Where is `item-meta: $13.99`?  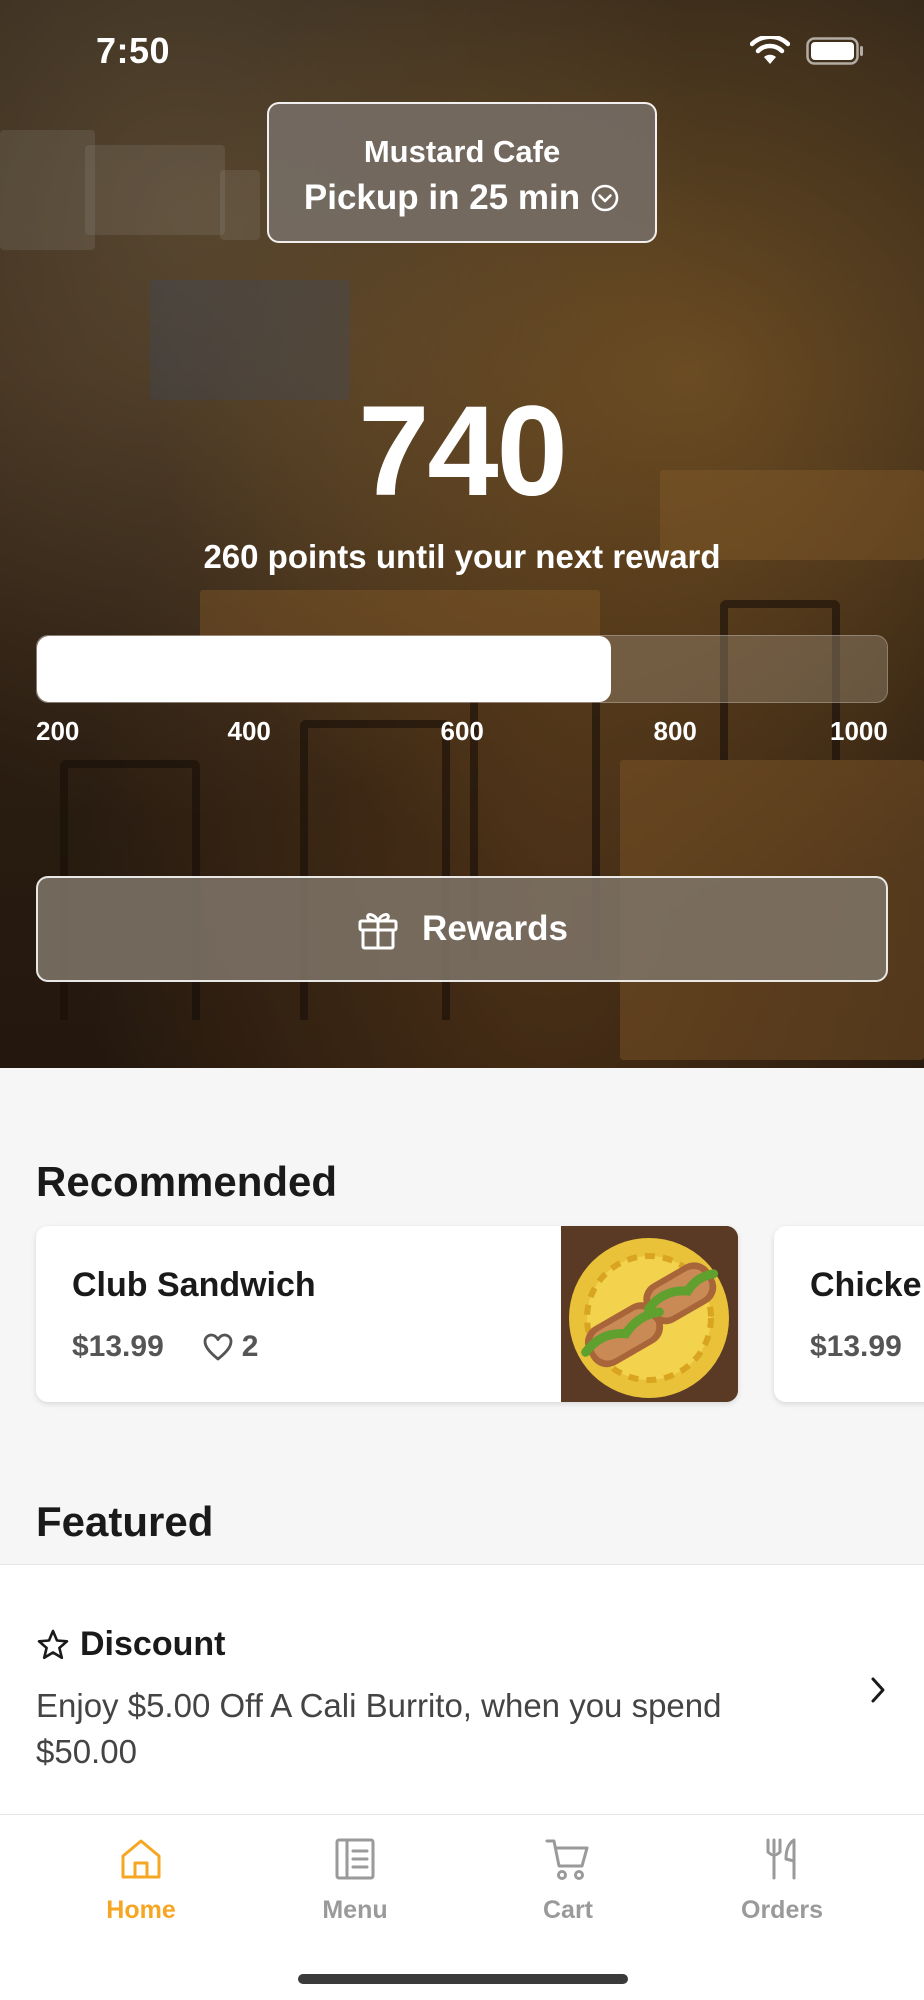 item-meta: $13.99 is located at coordinates (856, 1347).